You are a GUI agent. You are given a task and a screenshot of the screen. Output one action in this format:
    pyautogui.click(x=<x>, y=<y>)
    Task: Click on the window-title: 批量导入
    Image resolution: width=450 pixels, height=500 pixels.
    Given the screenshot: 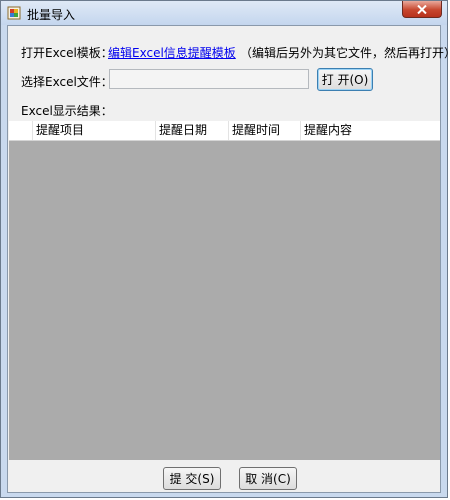 What is the action you would take?
    pyautogui.click(x=51, y=15)
    